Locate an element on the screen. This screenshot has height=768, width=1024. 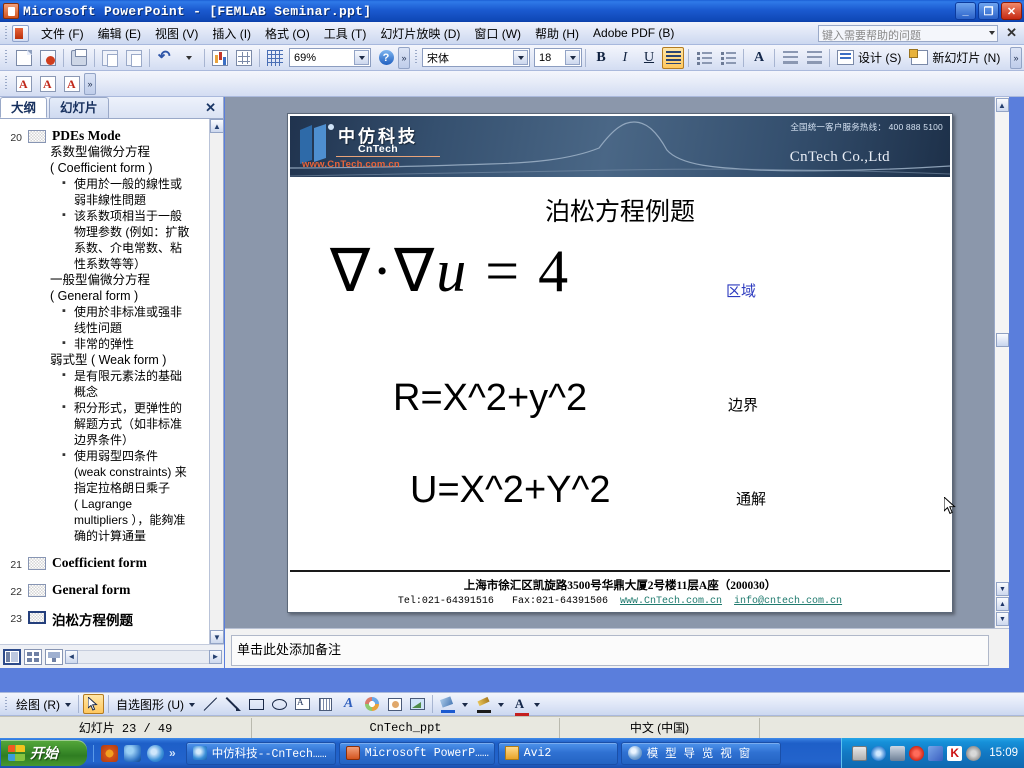
slide-vertical-scrollbar: ▲ ▼ ▲ ▼ is located at coordinates (1001, 362).